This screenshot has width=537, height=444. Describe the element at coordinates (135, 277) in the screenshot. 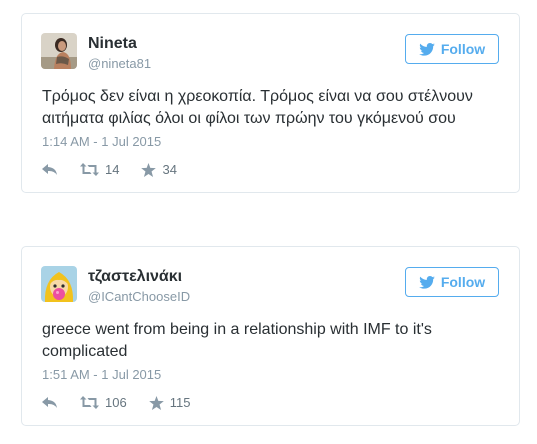

I see `display-name: τζαστελινάκι` at that location.